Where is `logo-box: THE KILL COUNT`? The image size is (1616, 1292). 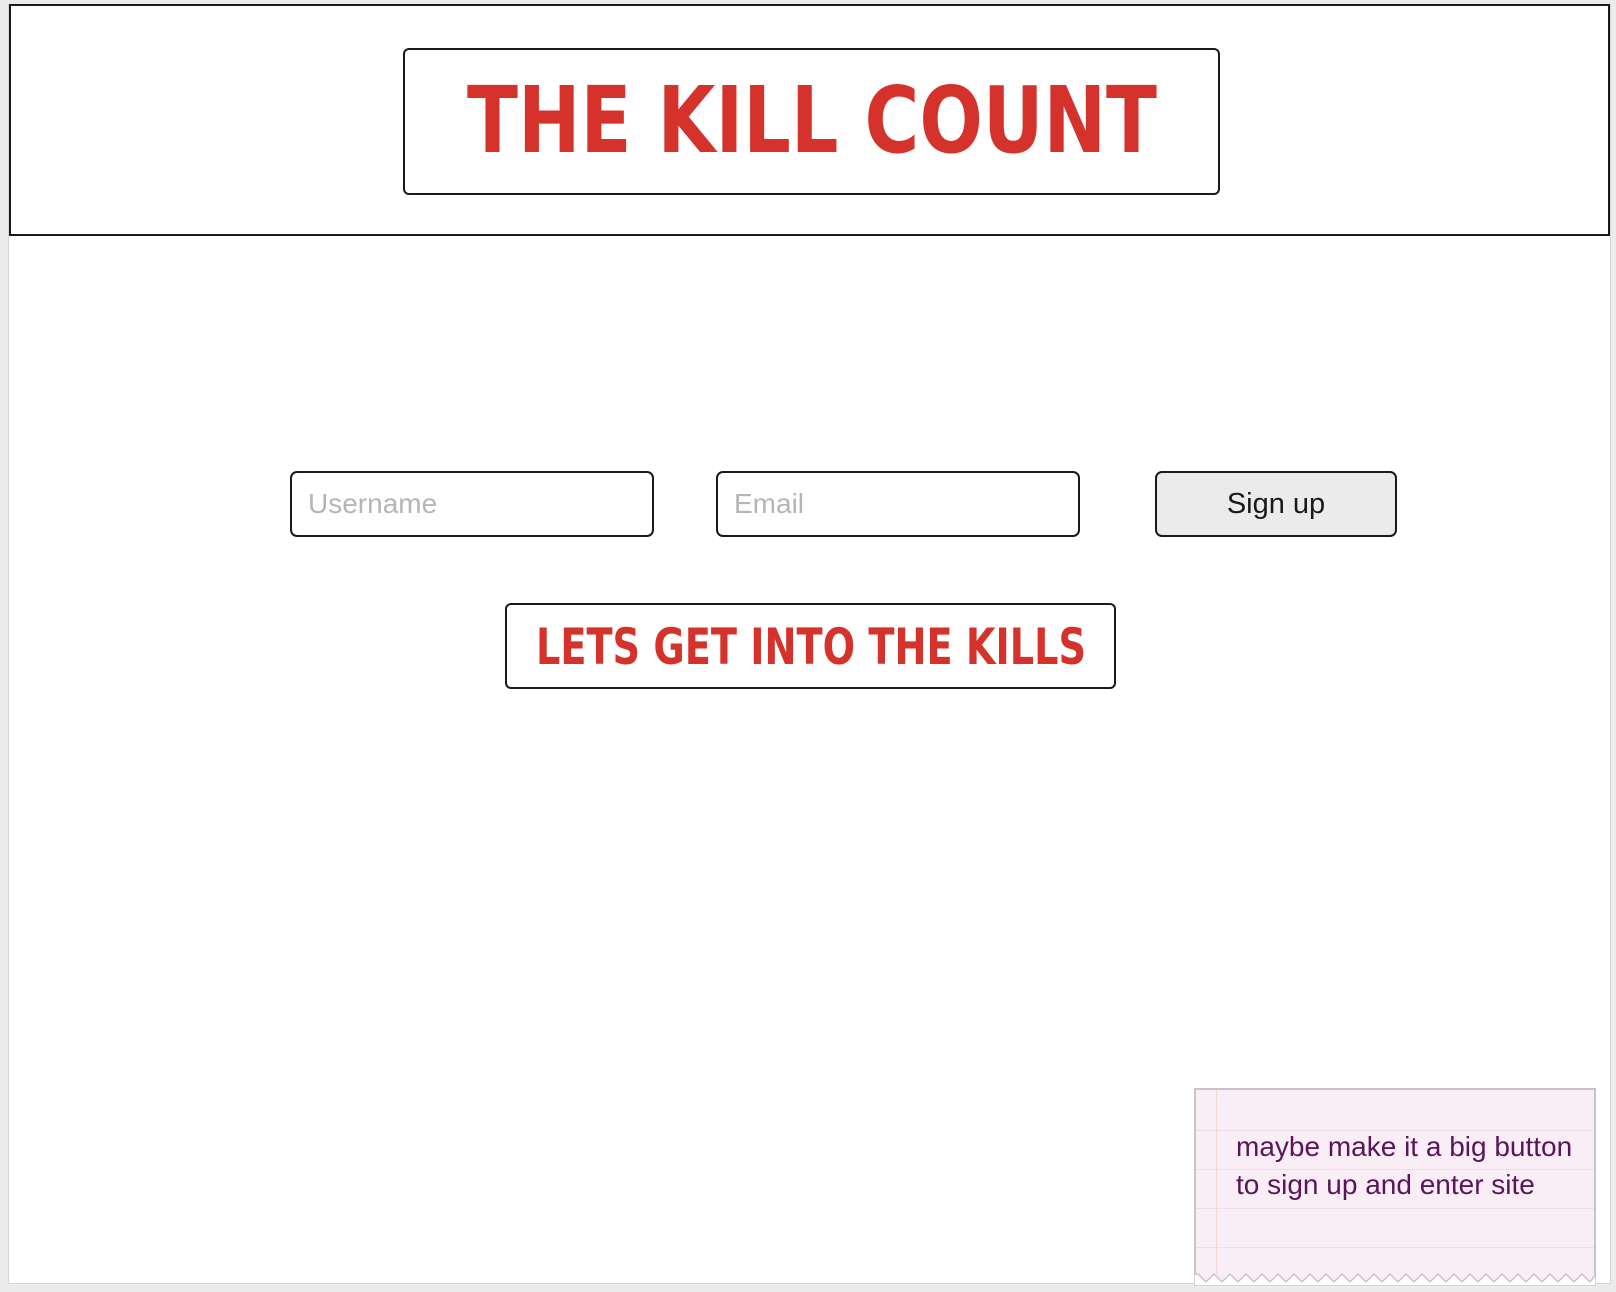 logo-box: THE KILL COUNT is located at coordinates (811, 121).